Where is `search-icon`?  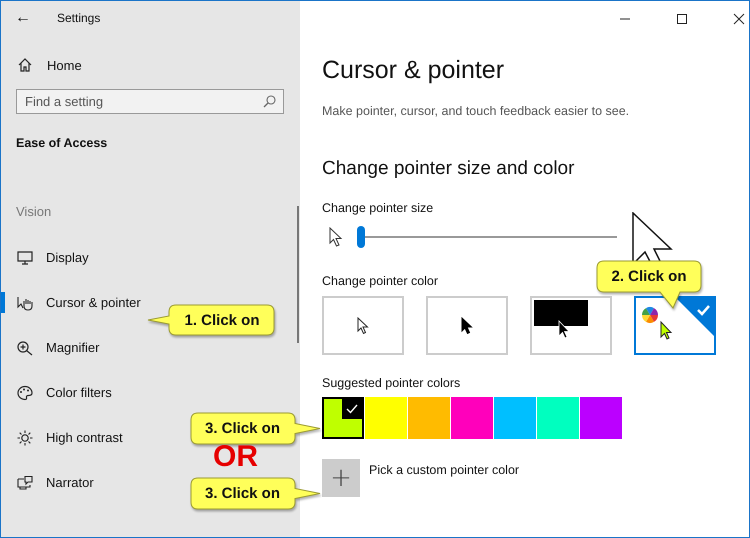 search-icon is located at coordinates (269, 101).